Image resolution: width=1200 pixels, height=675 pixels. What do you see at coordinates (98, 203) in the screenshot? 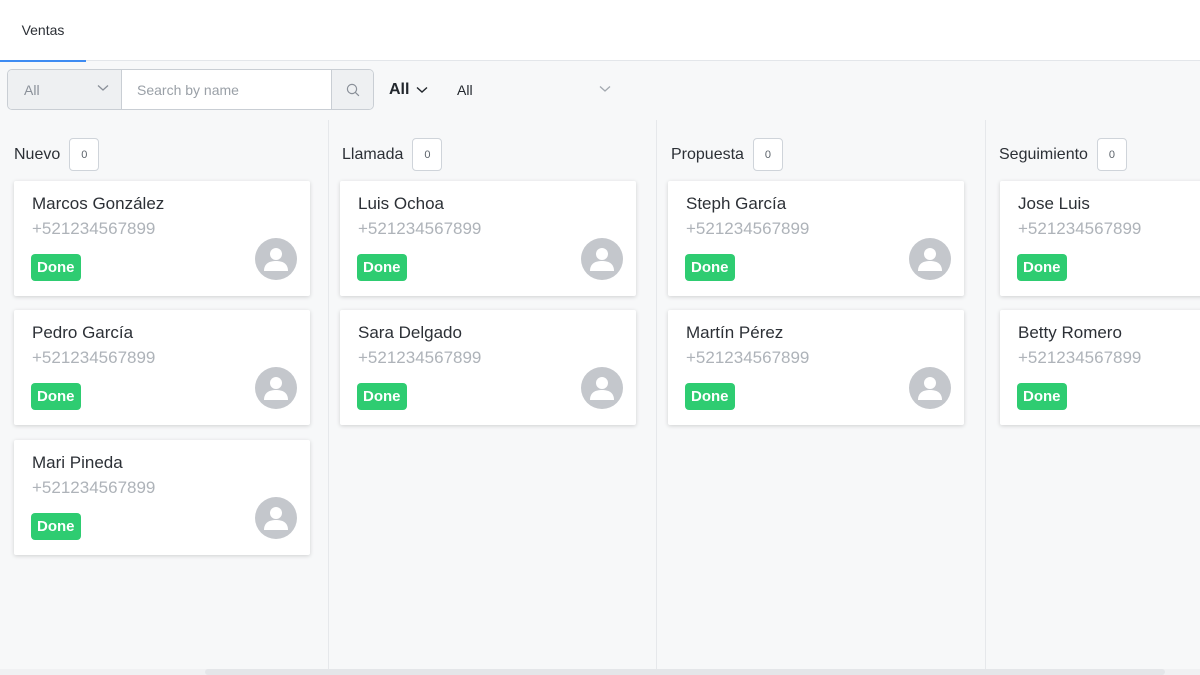
I see `lead-name: Marcos González` at bounding box center [98, 203].